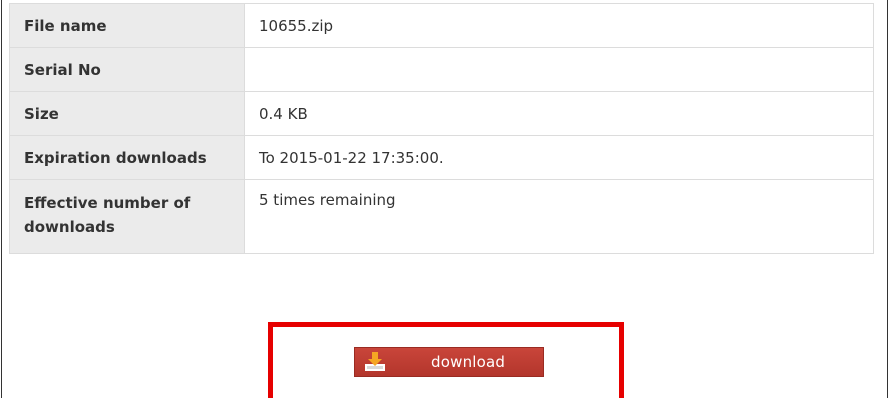 The width and height of the screenshot is (890, 398). I want to click on size-label: Size, so click(127, 113).